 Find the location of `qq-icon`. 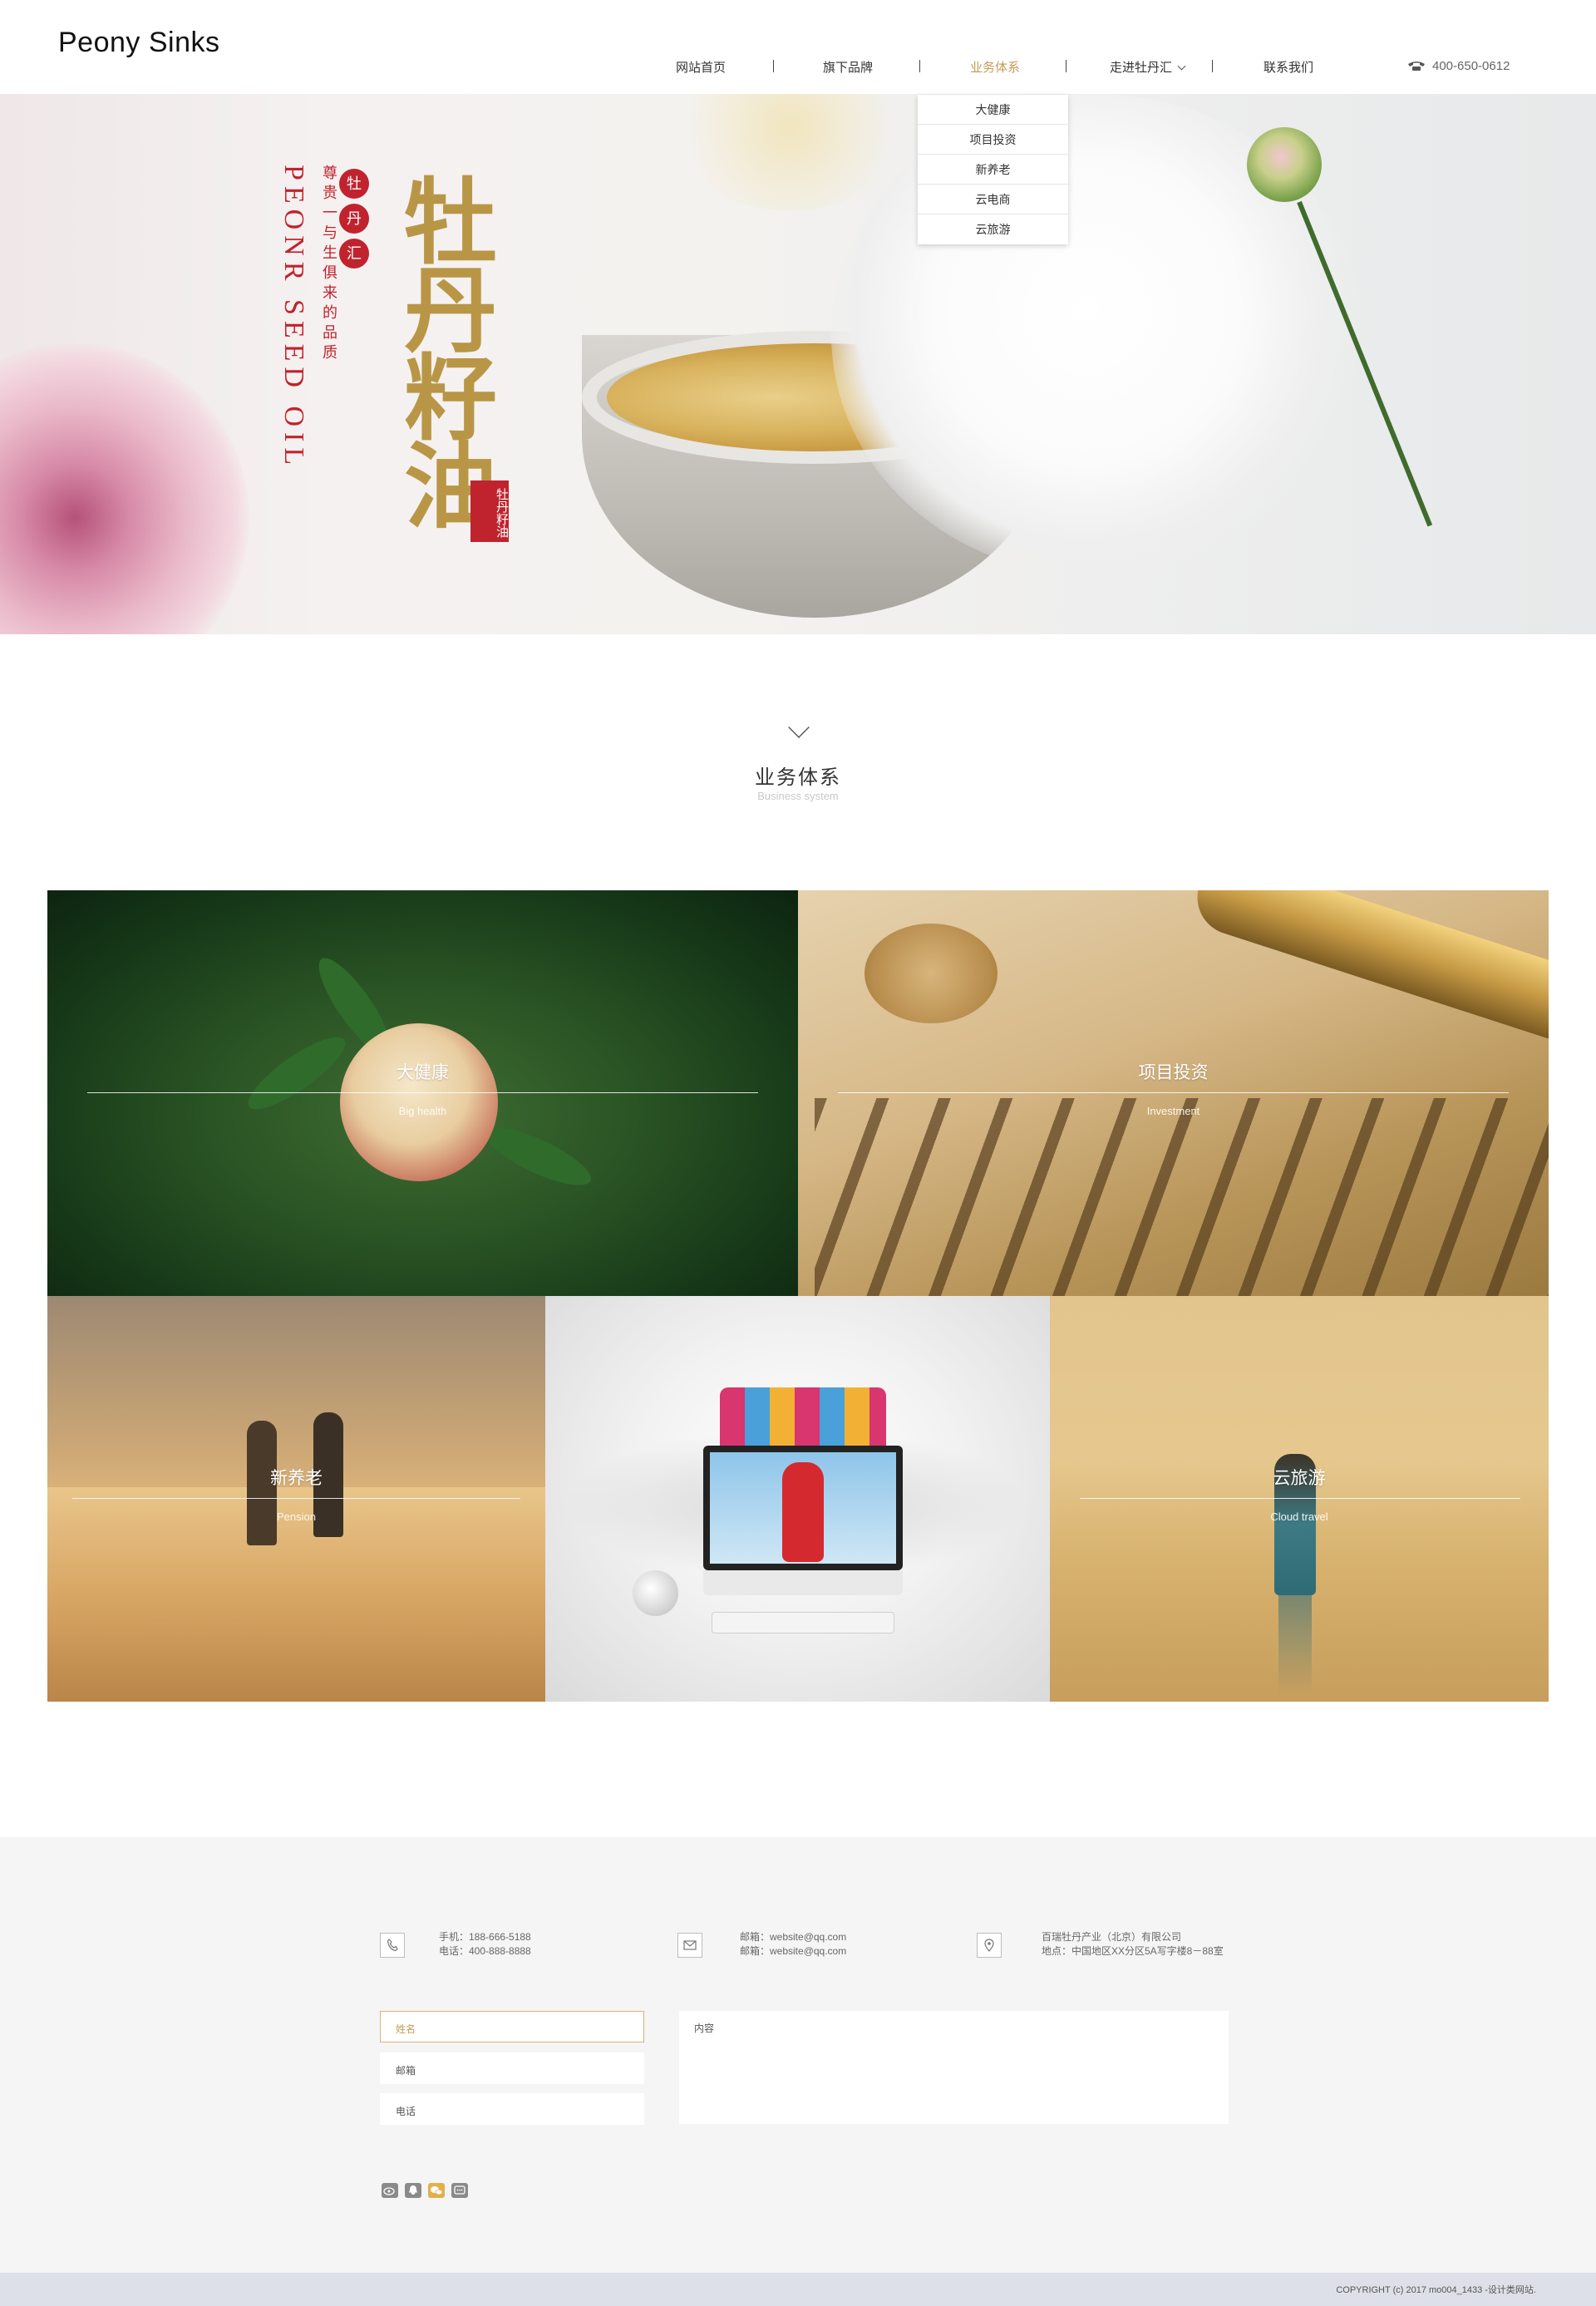

qq-icon is located at coordinates (413, 2191).